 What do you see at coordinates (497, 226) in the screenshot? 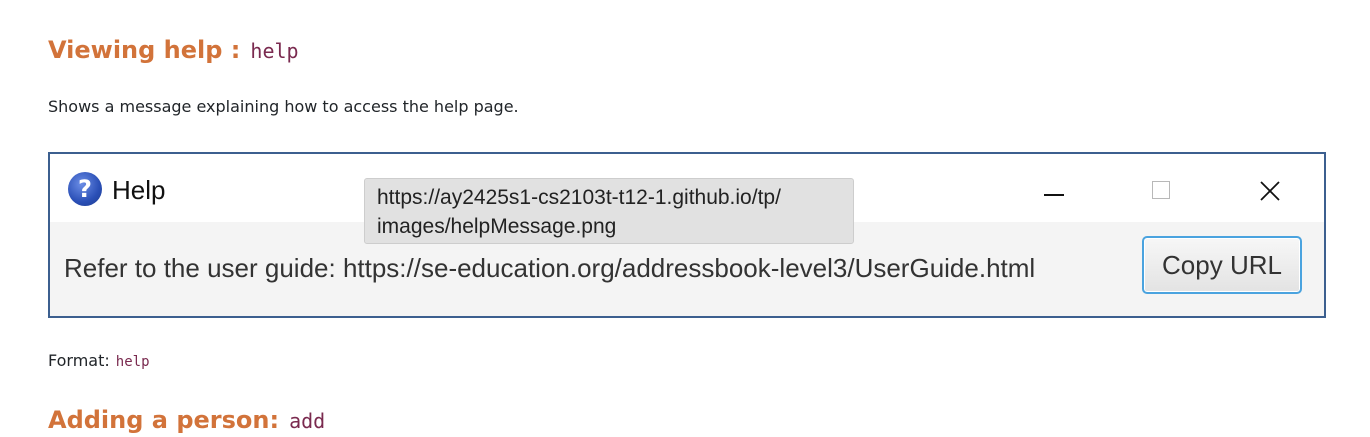
I see `tooltip-line-2: images/helpMessage.png` at bounding box center [497, 226].